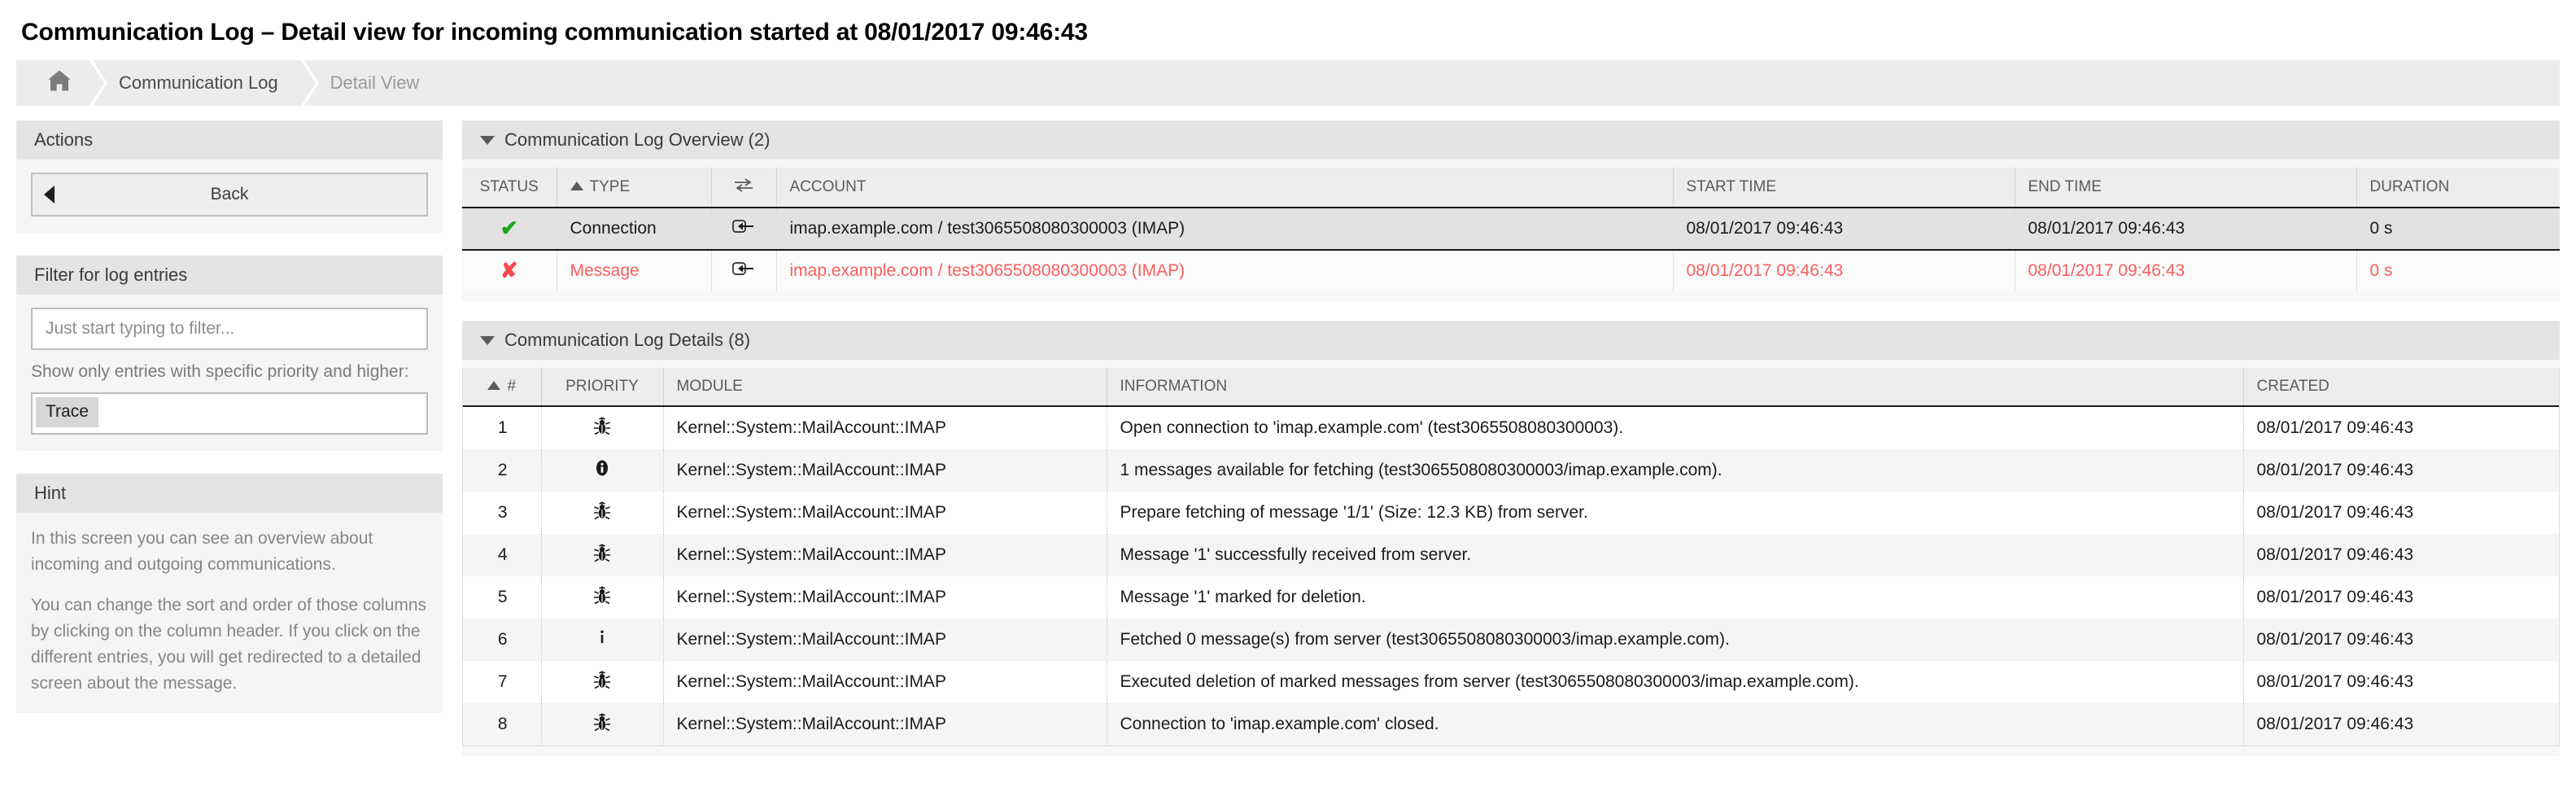 This screenshot has width=2576, height=796. What do you see at coordinates (627, 340) in the screenshot?
I see `details-widget-title: Communication Log Details (8)` at bounding box center [627, 340].